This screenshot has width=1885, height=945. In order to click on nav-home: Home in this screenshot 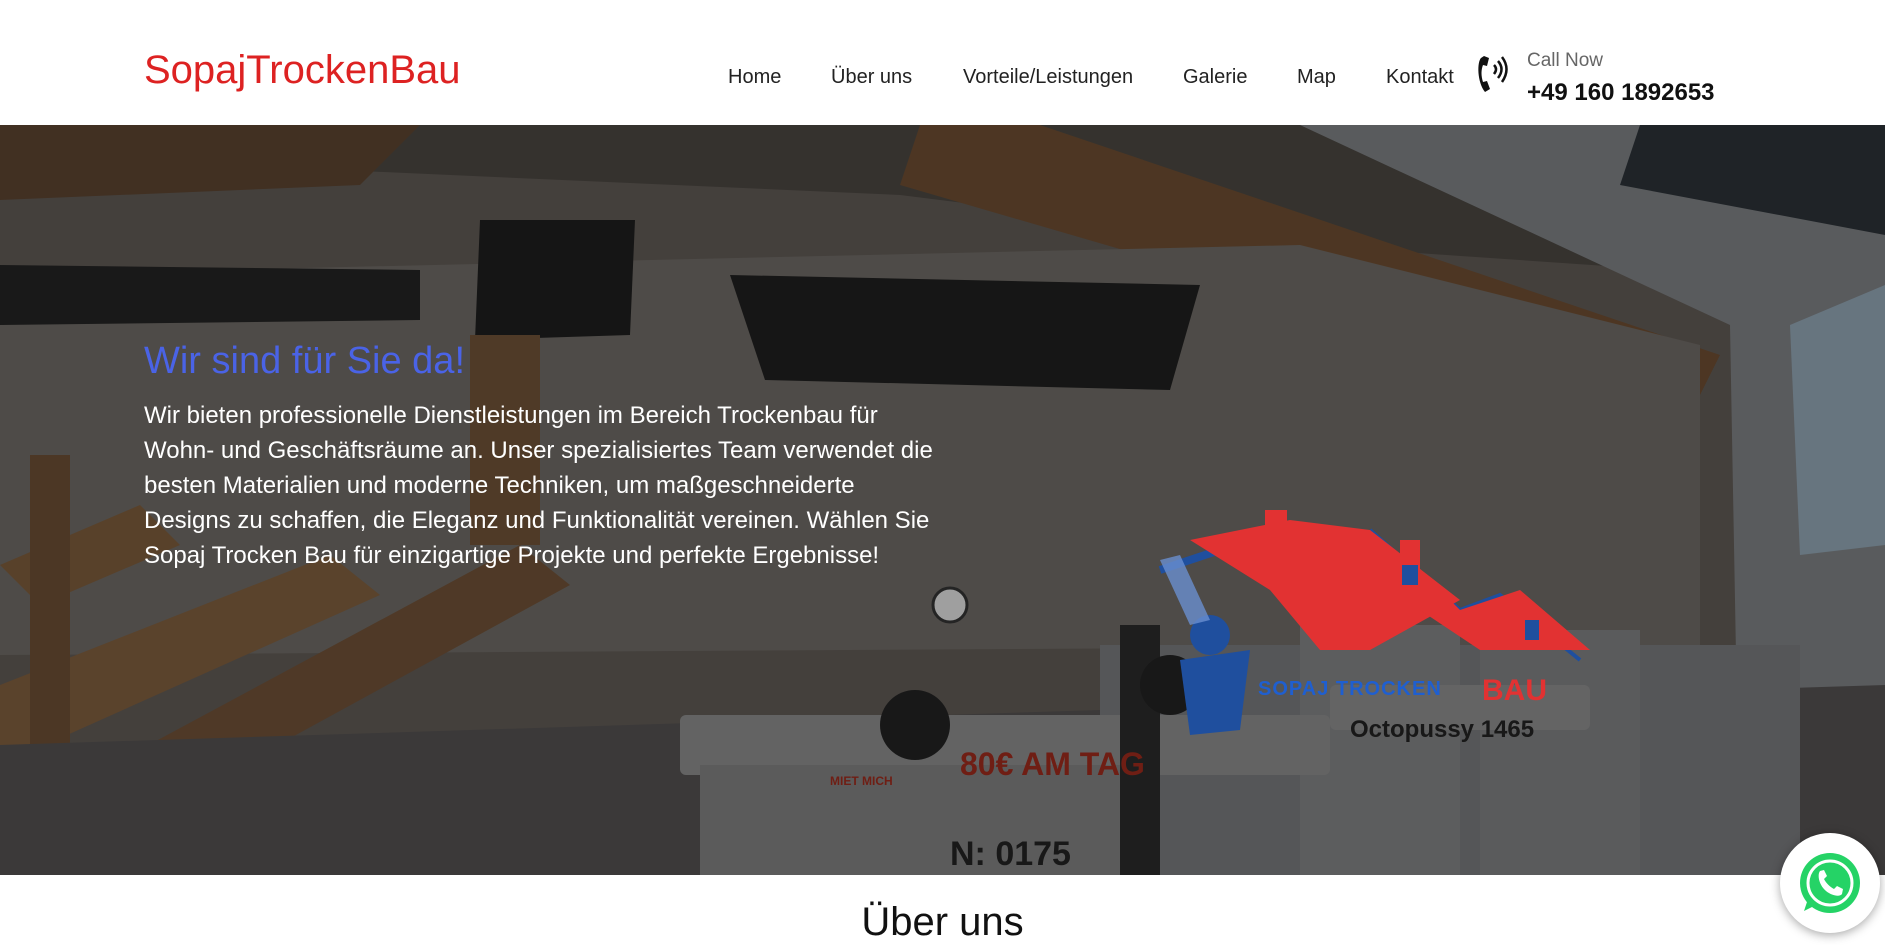, I will do `click(754, 77)`.